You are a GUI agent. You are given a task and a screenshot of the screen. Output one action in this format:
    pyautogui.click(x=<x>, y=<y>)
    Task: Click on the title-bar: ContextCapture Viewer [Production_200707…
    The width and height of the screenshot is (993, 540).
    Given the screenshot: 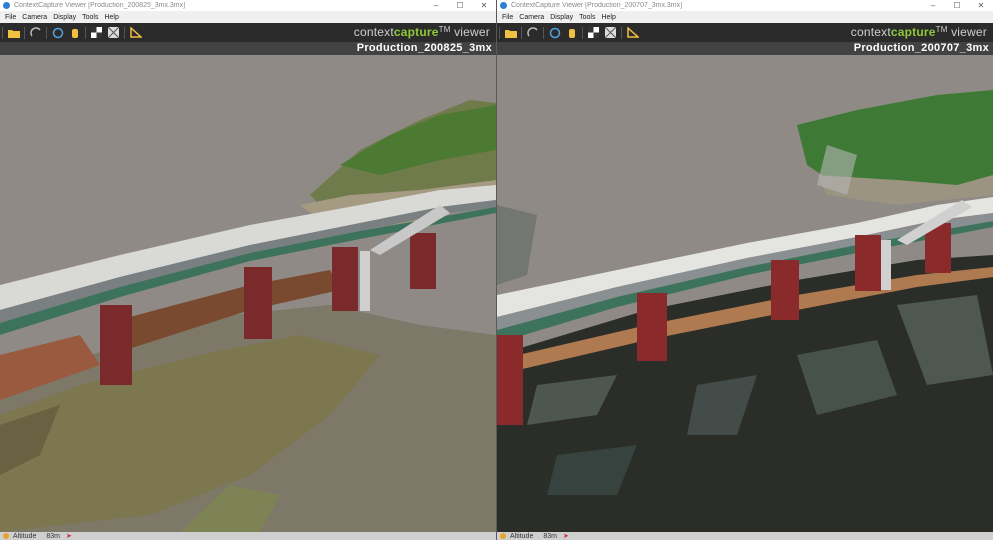 What is the action you would take?
    pyautogui.click(x=745, y=5)
    